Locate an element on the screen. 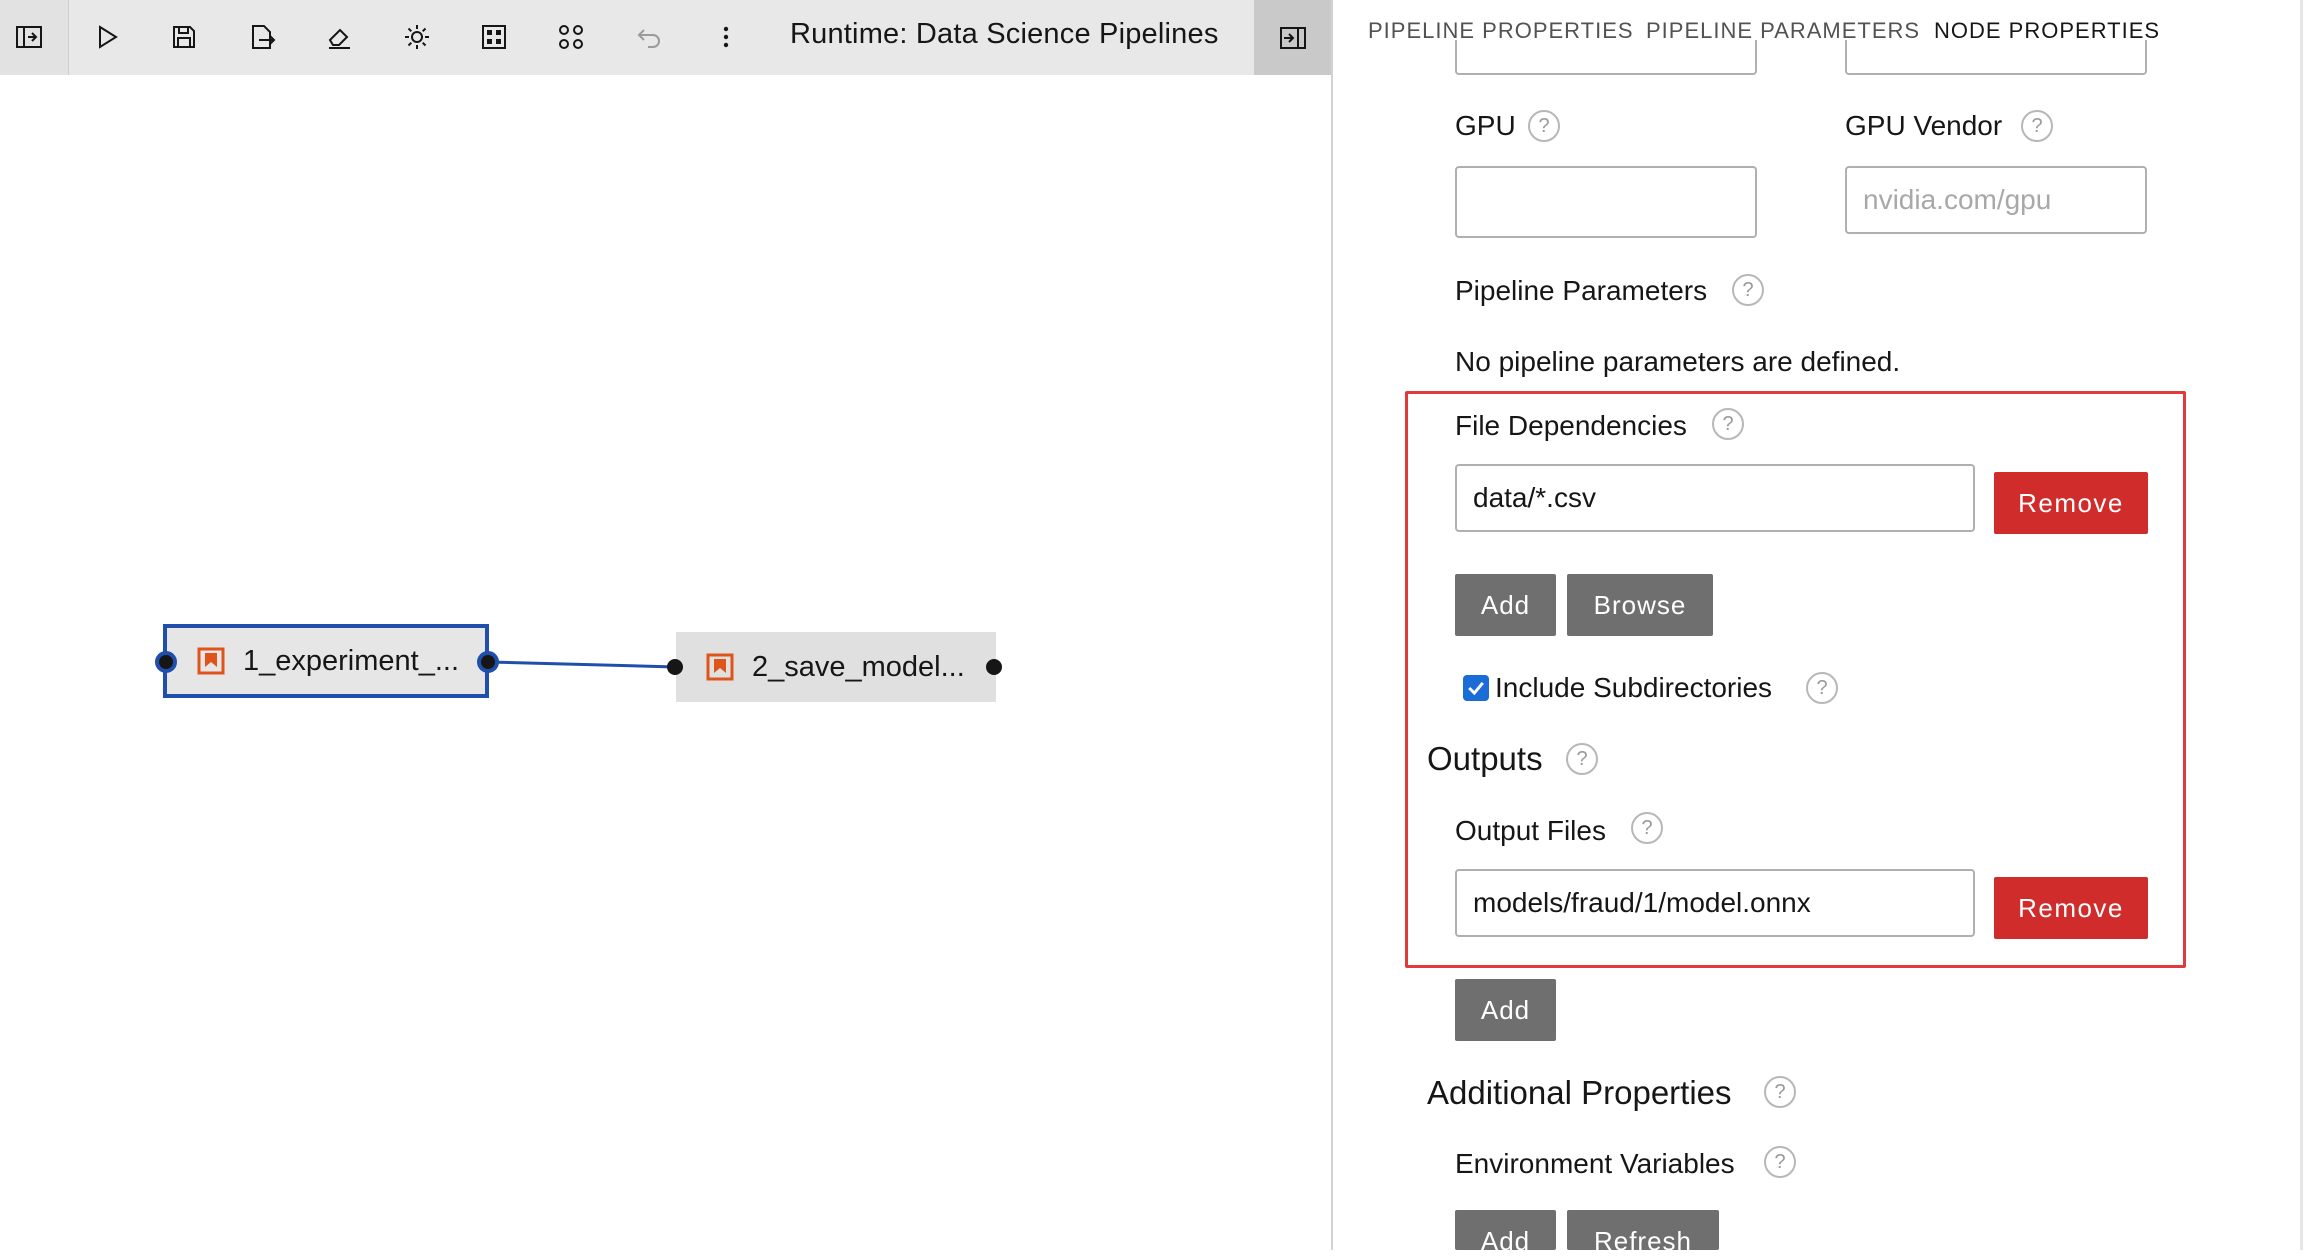 The height and width of the screenshot is (1257, 2304). add-output-file-button: Add is located at coordinates (1505, 1010).